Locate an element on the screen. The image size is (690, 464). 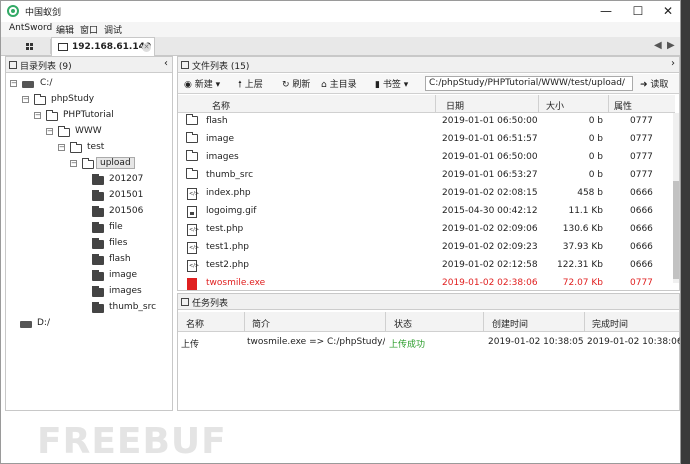
file-size: 458 b is located at coordinates (590, 193).